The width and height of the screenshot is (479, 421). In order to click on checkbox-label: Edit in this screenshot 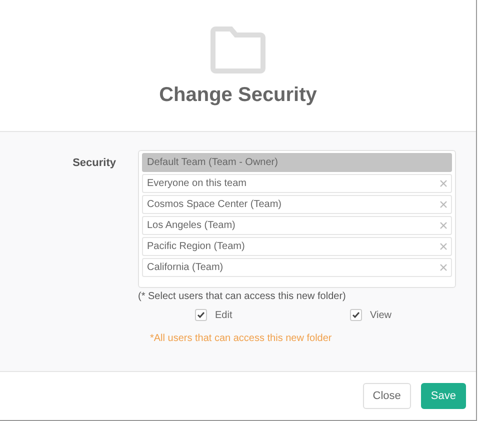, I will do `click(223, 315)`.